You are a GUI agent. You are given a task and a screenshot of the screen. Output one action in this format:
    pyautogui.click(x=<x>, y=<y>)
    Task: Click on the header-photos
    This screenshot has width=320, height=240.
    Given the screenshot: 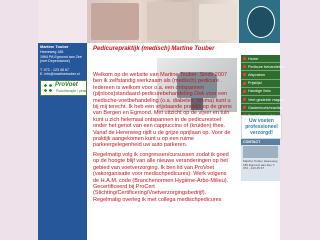 What is the action you would take?
    pyautogui.click(x=163, y=21)
    